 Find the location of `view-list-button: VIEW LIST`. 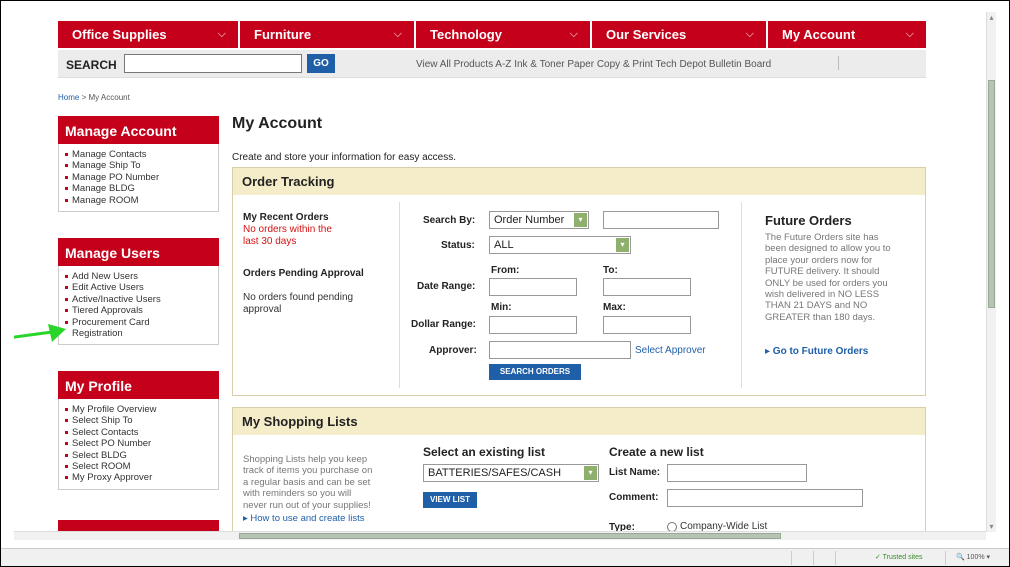

view-list-button: VIEW LIST is located at coordinates (450, 500).